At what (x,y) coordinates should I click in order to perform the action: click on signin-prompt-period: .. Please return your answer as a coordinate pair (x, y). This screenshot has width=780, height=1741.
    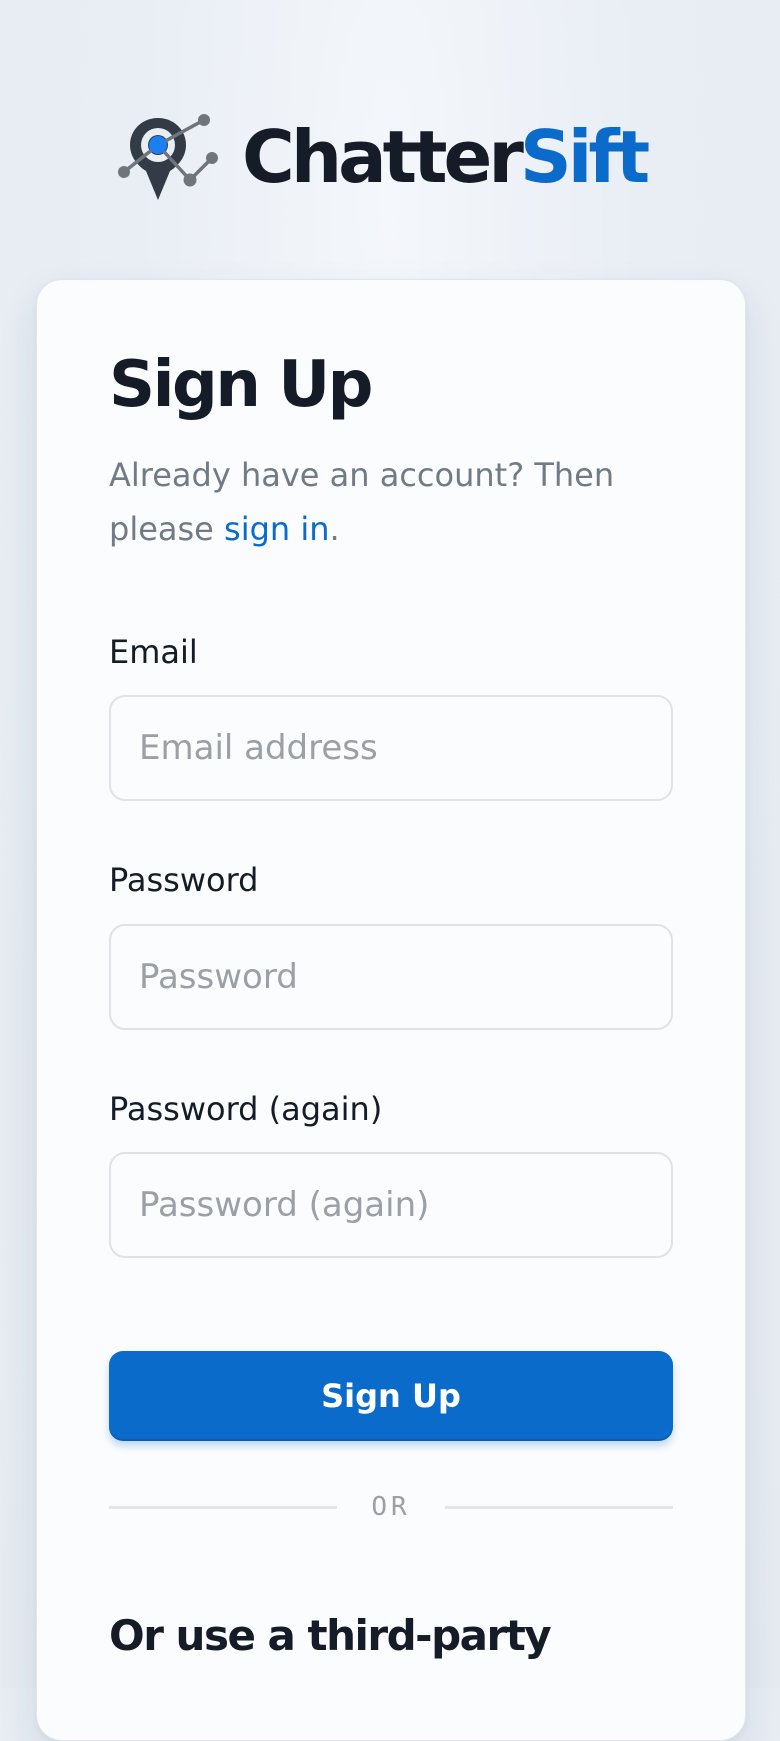
    Looking at the image, I should click on (334, 529).